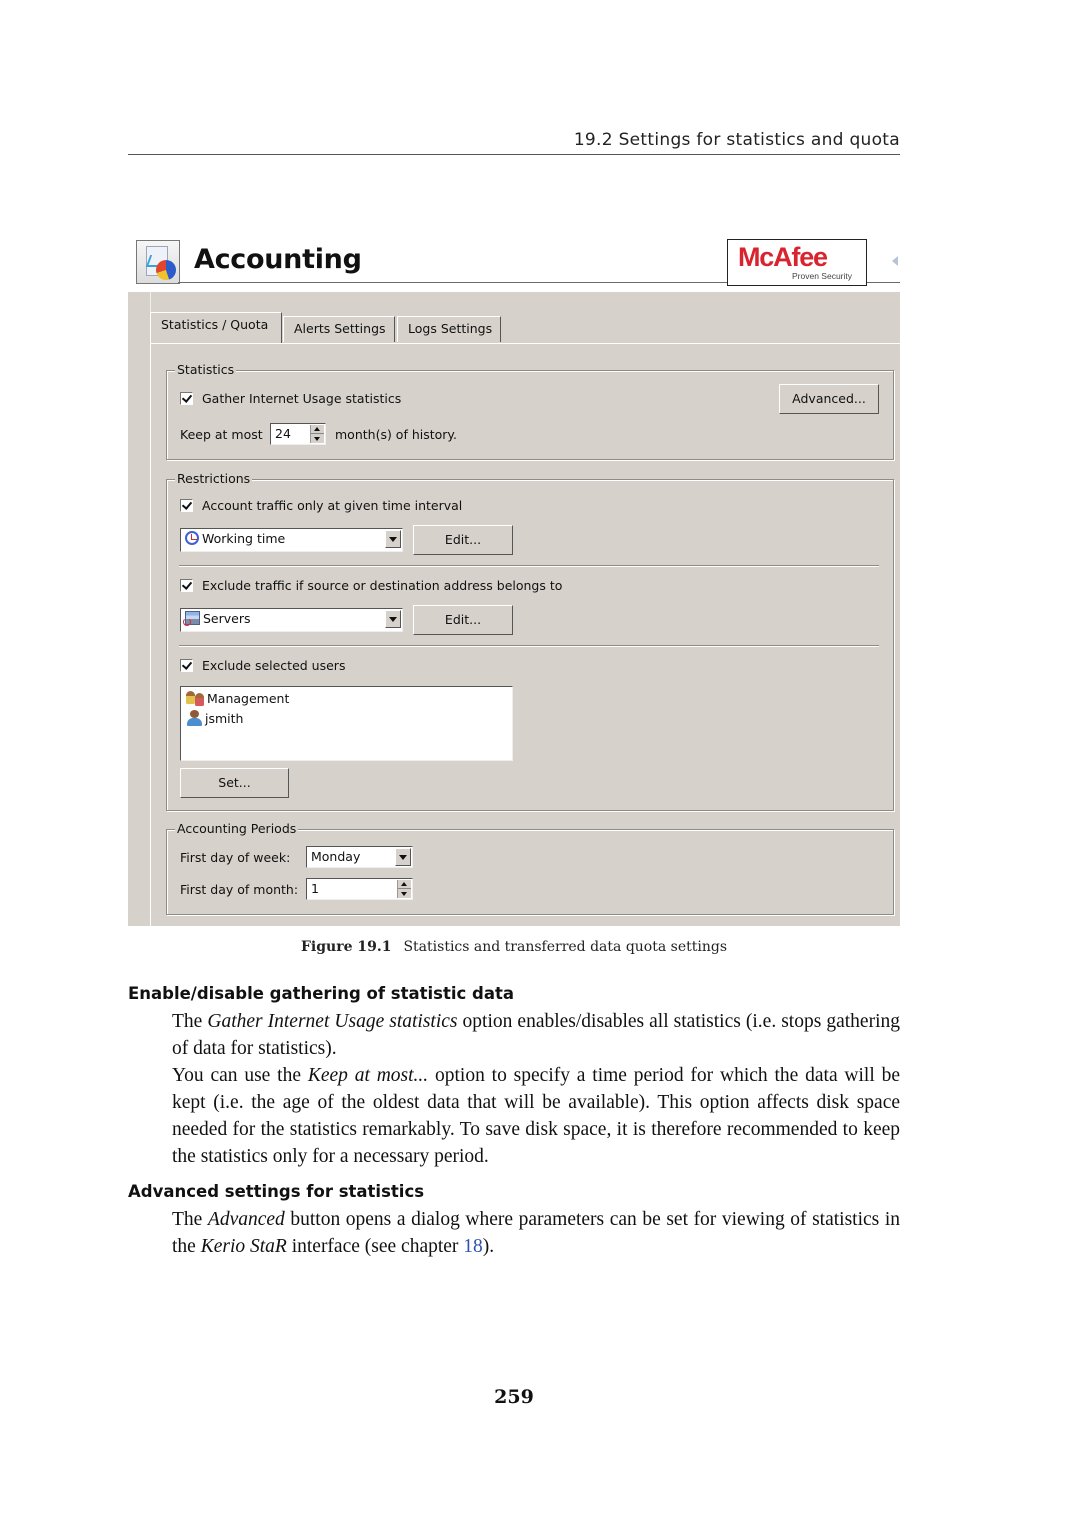 This screenshot has height=1527, width=1080. I want to click on tab-logs-settings: Logs Settings, so click(449, 329).